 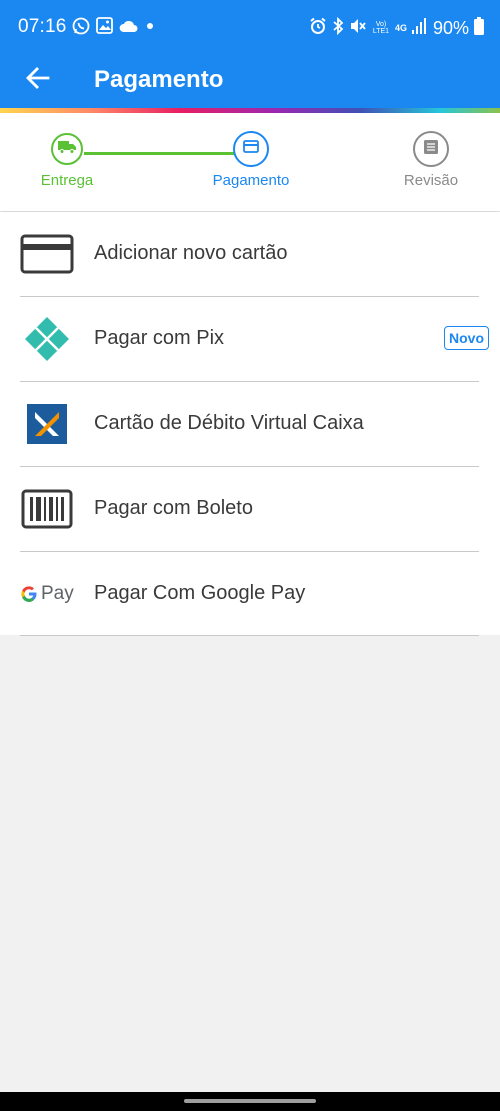 I want to click on signal-icon, so click(x=418, y=28).